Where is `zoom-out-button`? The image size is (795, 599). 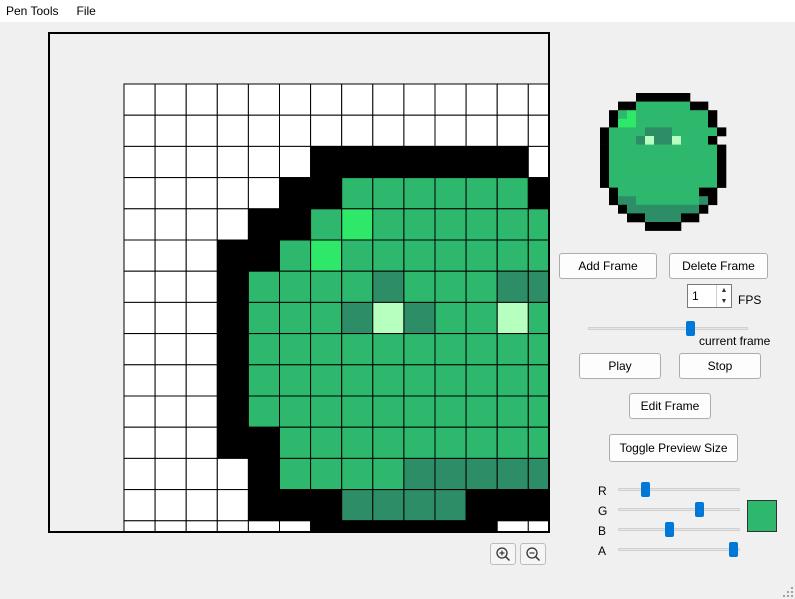
zoom-out-button is located at coordinates (533, 554).